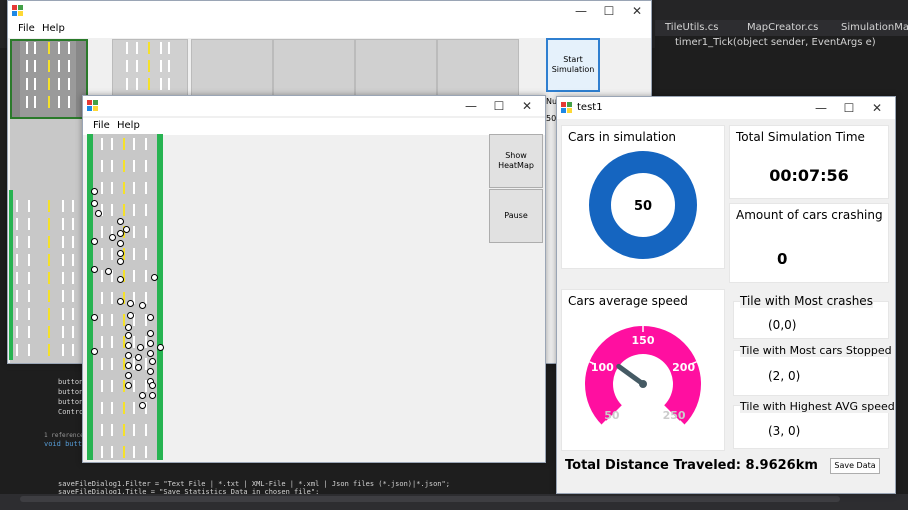 The width and height of the screenshot is (908, 510). What do you see at coordinates (816, 350) in the screenshot?
I see `card-title: Tile with Most cars Stopped` at bounding box center [816, 350].